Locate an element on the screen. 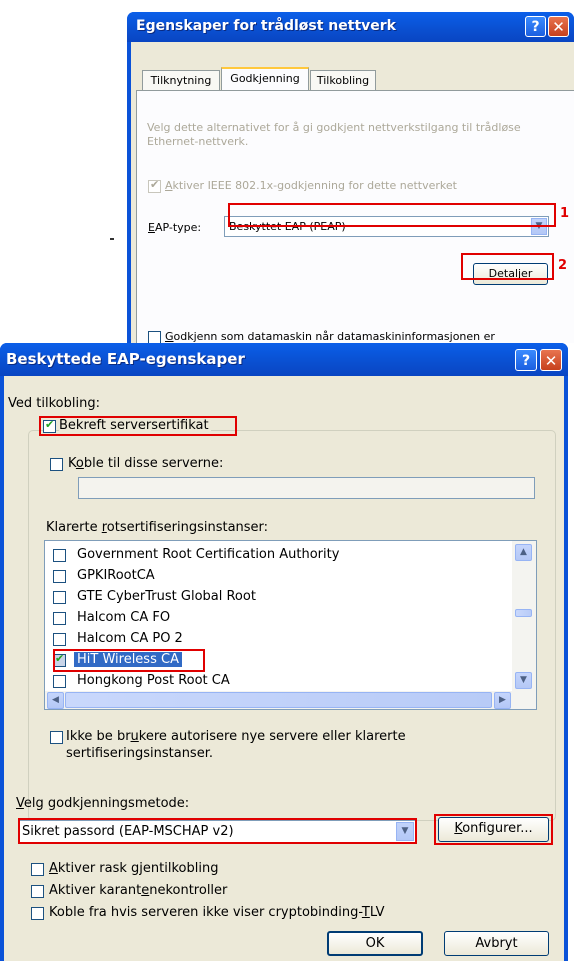  annotation-box-auth-method is located at coordinates (217, 831).